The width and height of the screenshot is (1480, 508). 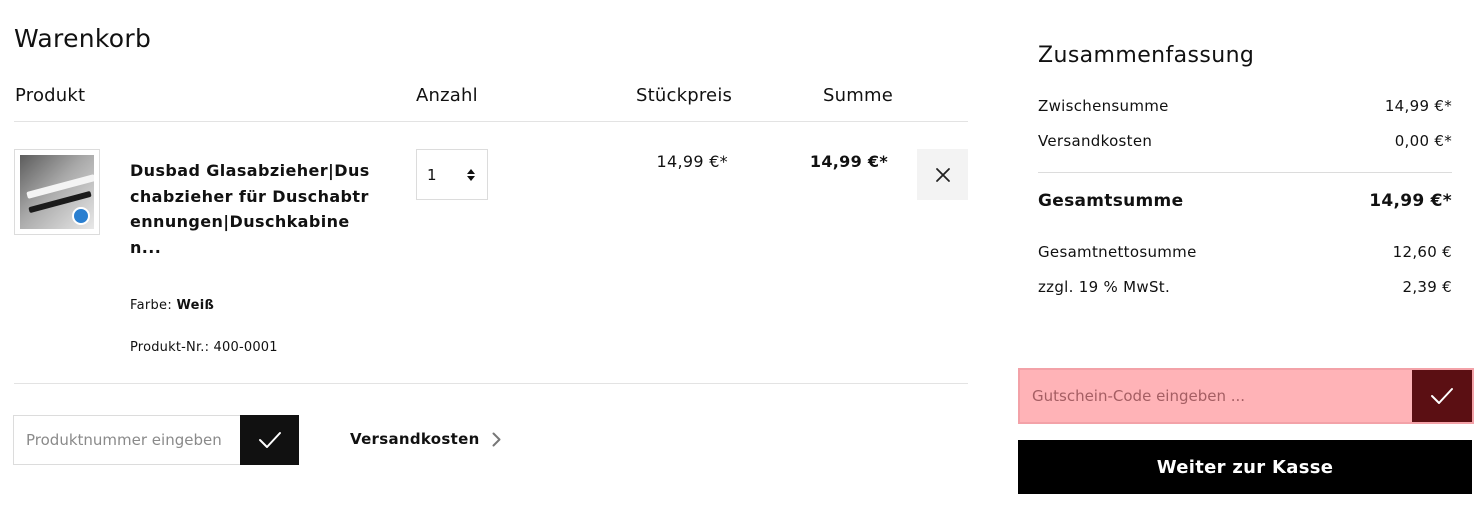 I want to click on add-product-button, so click(x=269, y=440).